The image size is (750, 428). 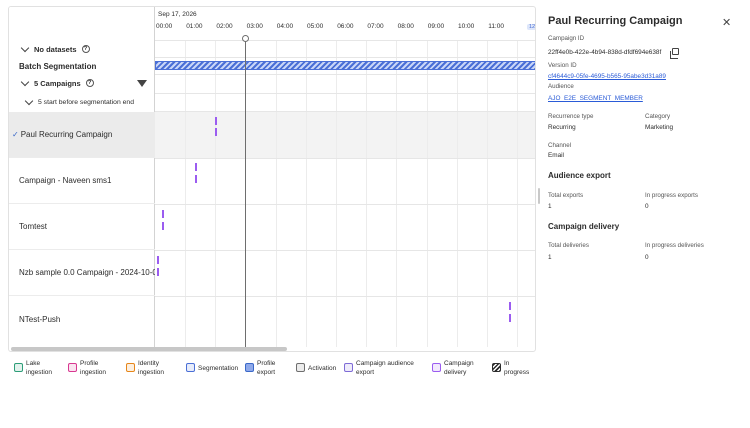 I want to click on campaign-row-paul-recurring: ✓ Paul Recurring Campaign, so click(x=82, y=135).